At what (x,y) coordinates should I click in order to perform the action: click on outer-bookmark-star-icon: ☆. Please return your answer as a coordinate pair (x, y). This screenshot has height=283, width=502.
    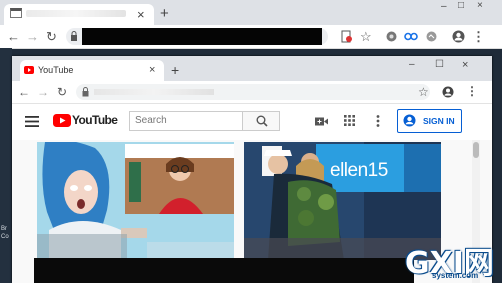
    Looking at the image, I should click on (366, 36).